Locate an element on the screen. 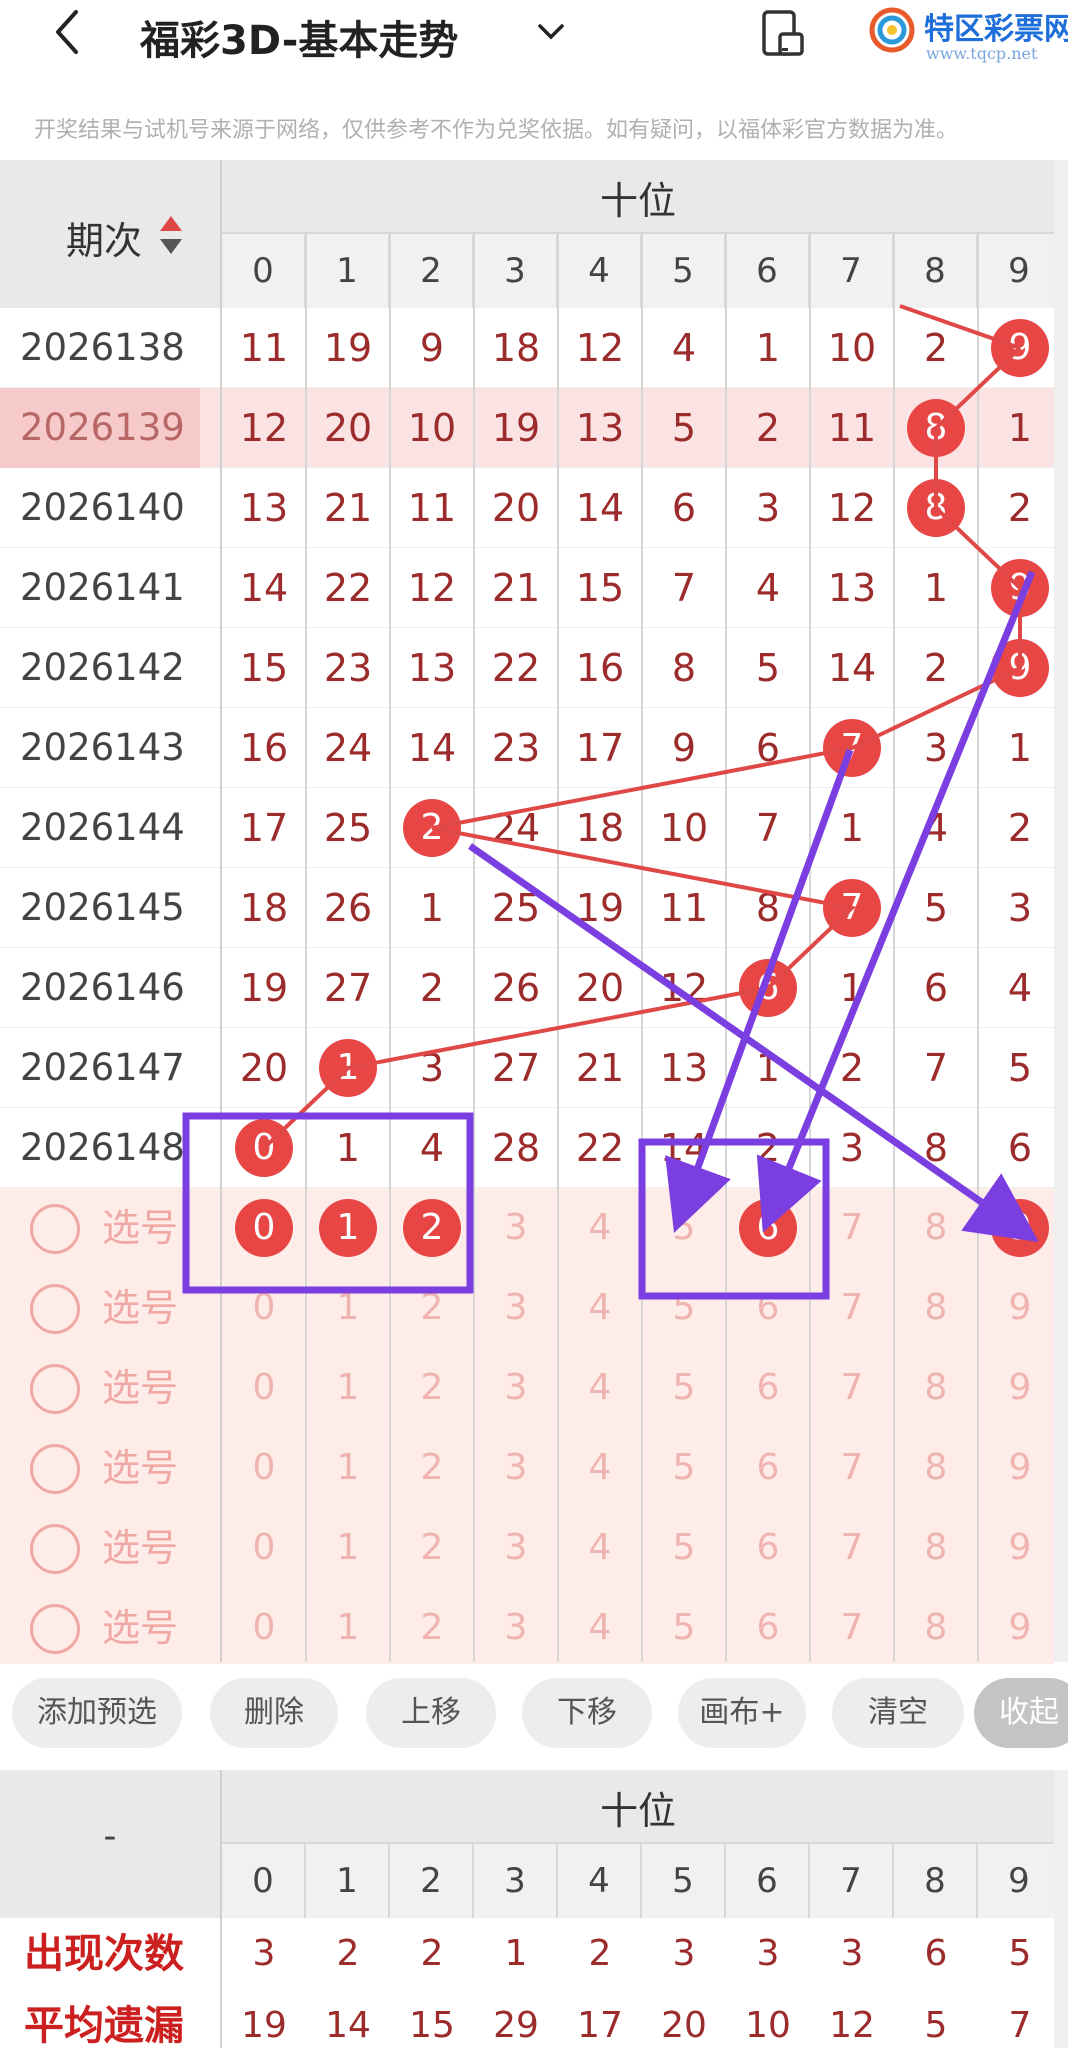  selected-pick-ball: 0 is located at coordinates (264, 1228).